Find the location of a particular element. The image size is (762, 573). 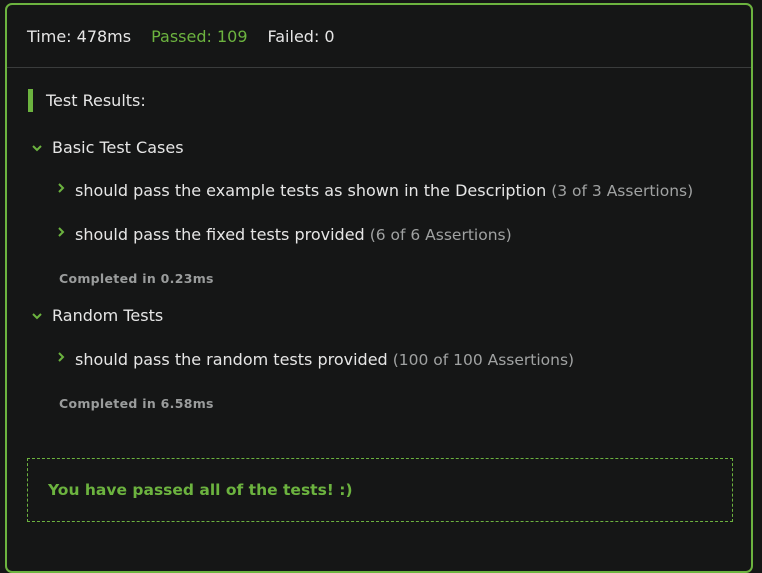

passed-stat: Passed: 109 is located at coordinates (199, 36).